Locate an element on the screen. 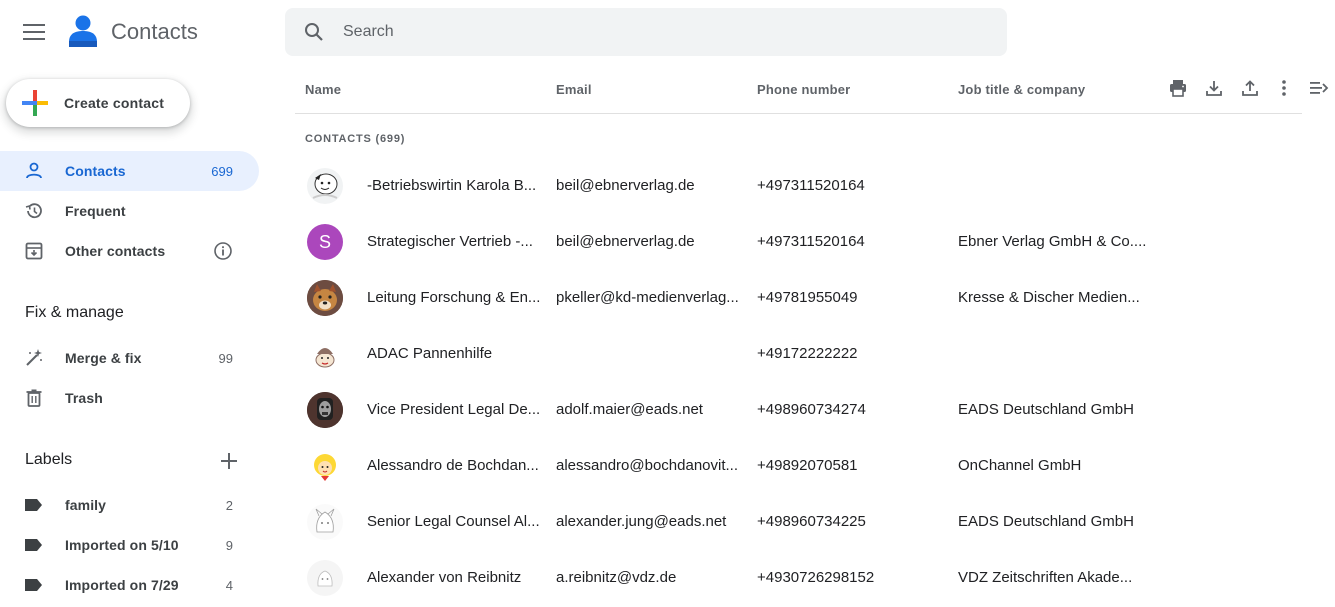  upload-icon is located at coordinates (1250, 88).